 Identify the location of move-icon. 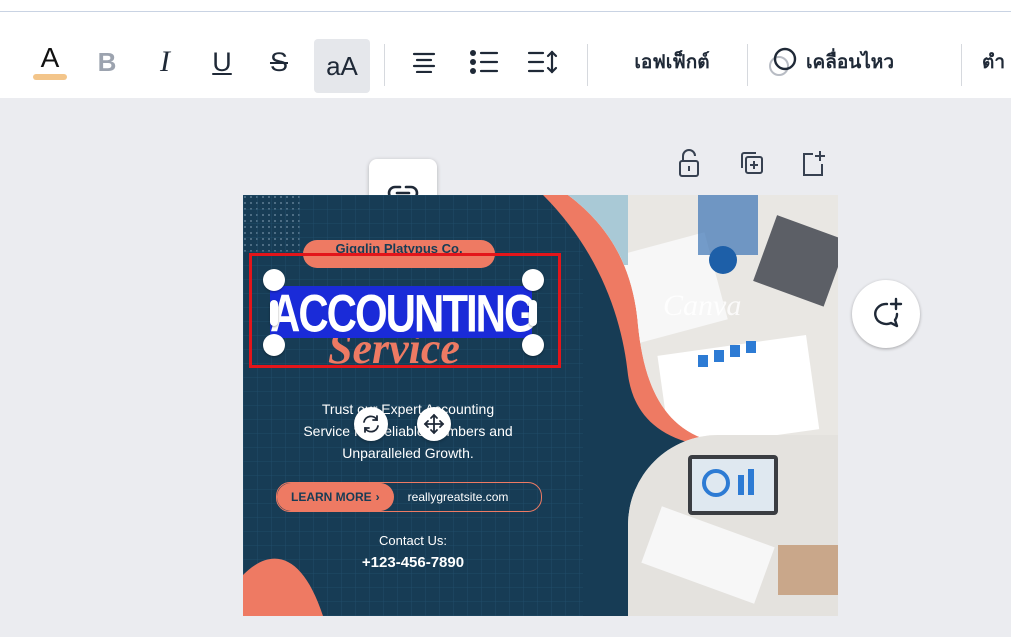
(434, 424).